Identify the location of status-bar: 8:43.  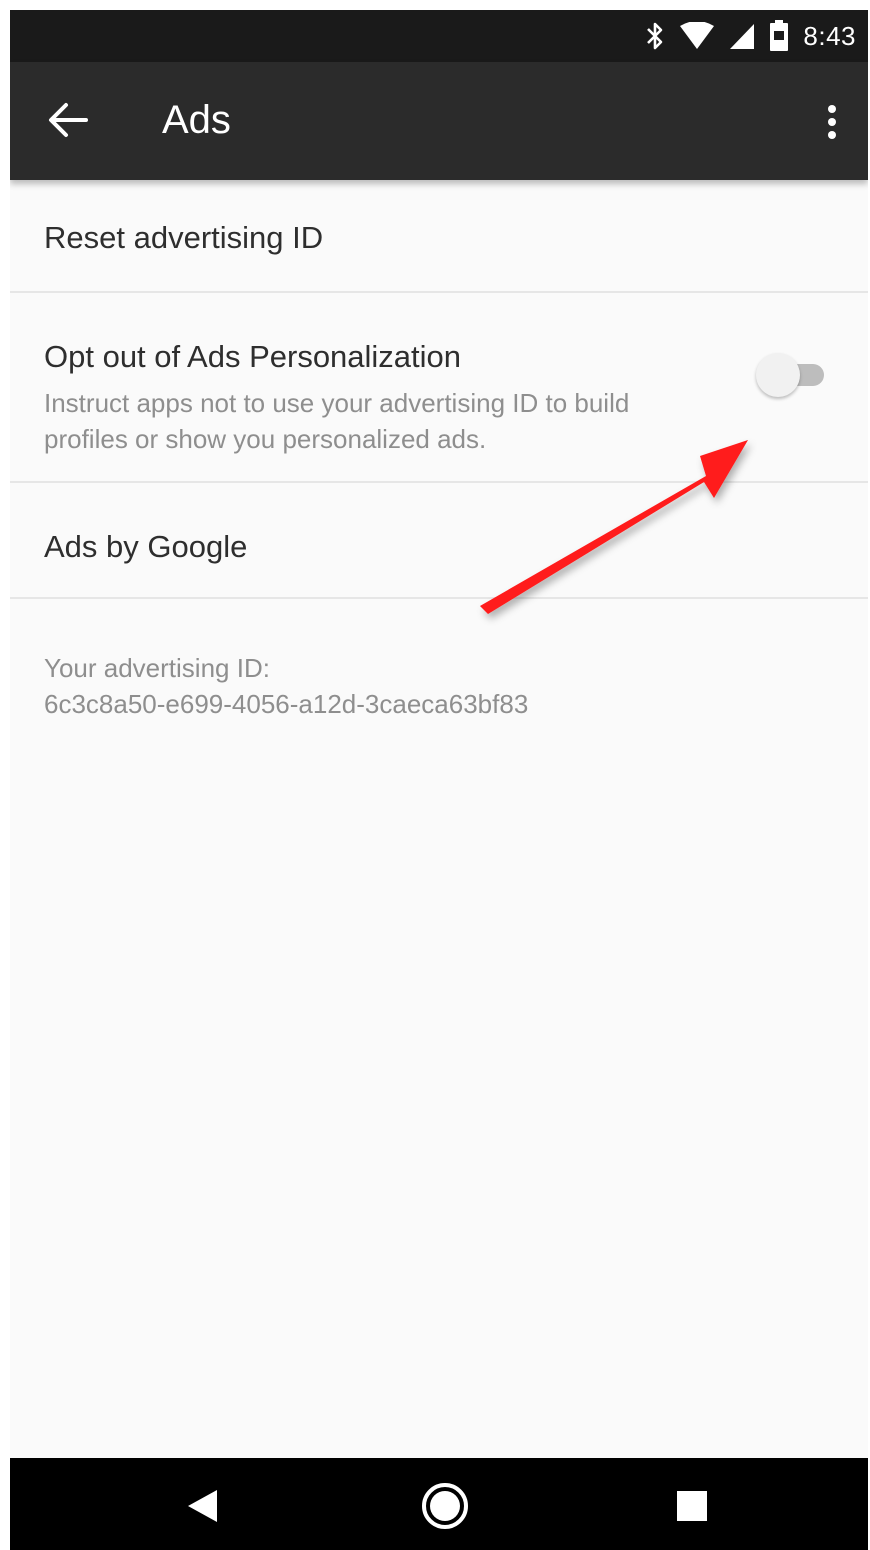
(439, 36).